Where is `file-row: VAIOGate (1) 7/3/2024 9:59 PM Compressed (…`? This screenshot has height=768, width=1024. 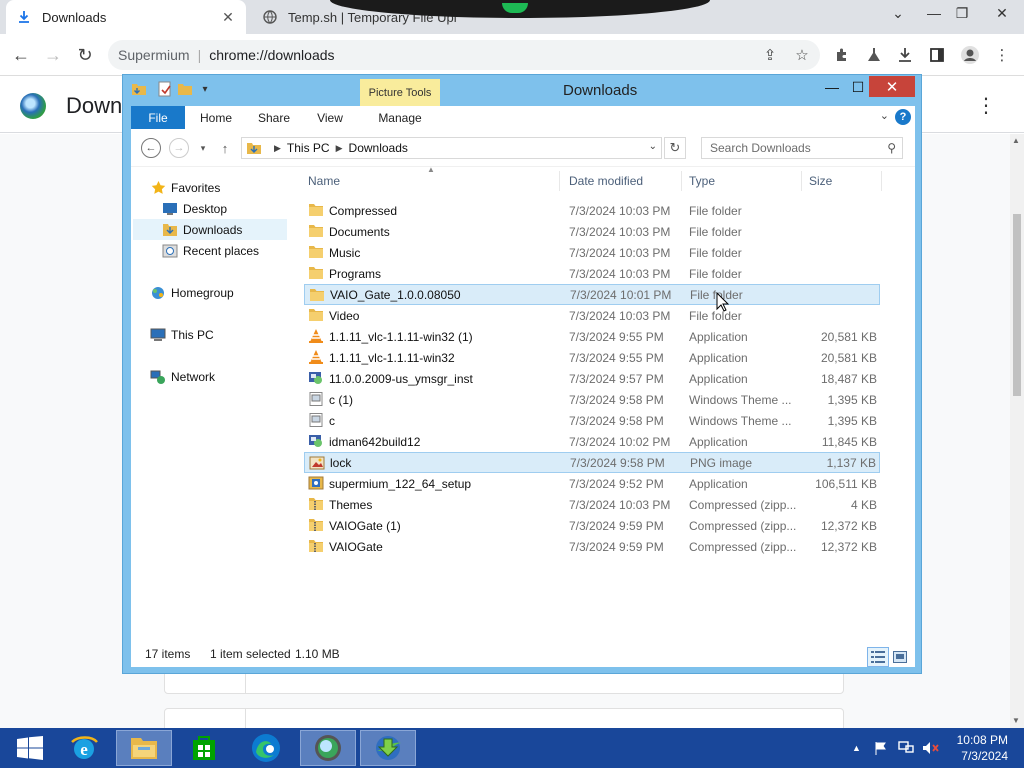 file-row: VAIOGate (1) 7/3/2024 9:59 PM Compressed (… is located at coordinates (592, 525).